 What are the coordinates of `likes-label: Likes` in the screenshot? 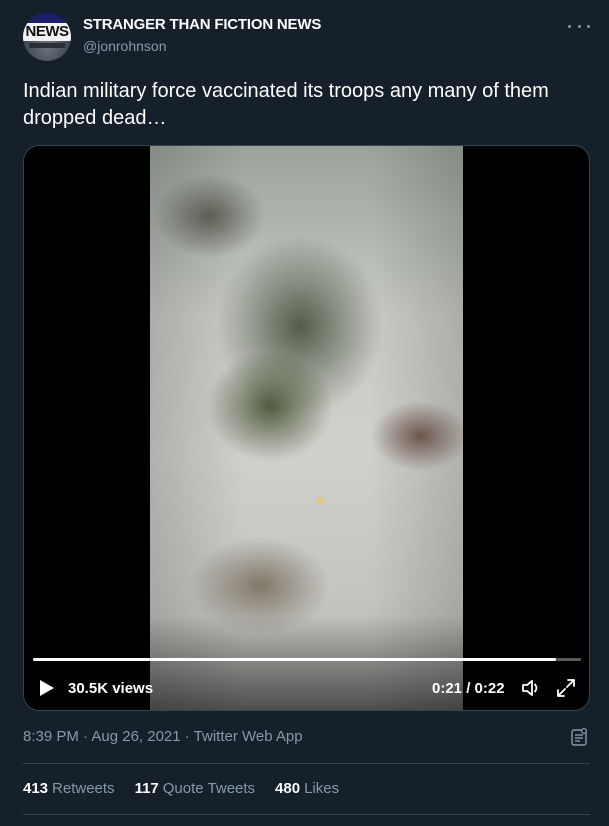 It's located at (322, 788).